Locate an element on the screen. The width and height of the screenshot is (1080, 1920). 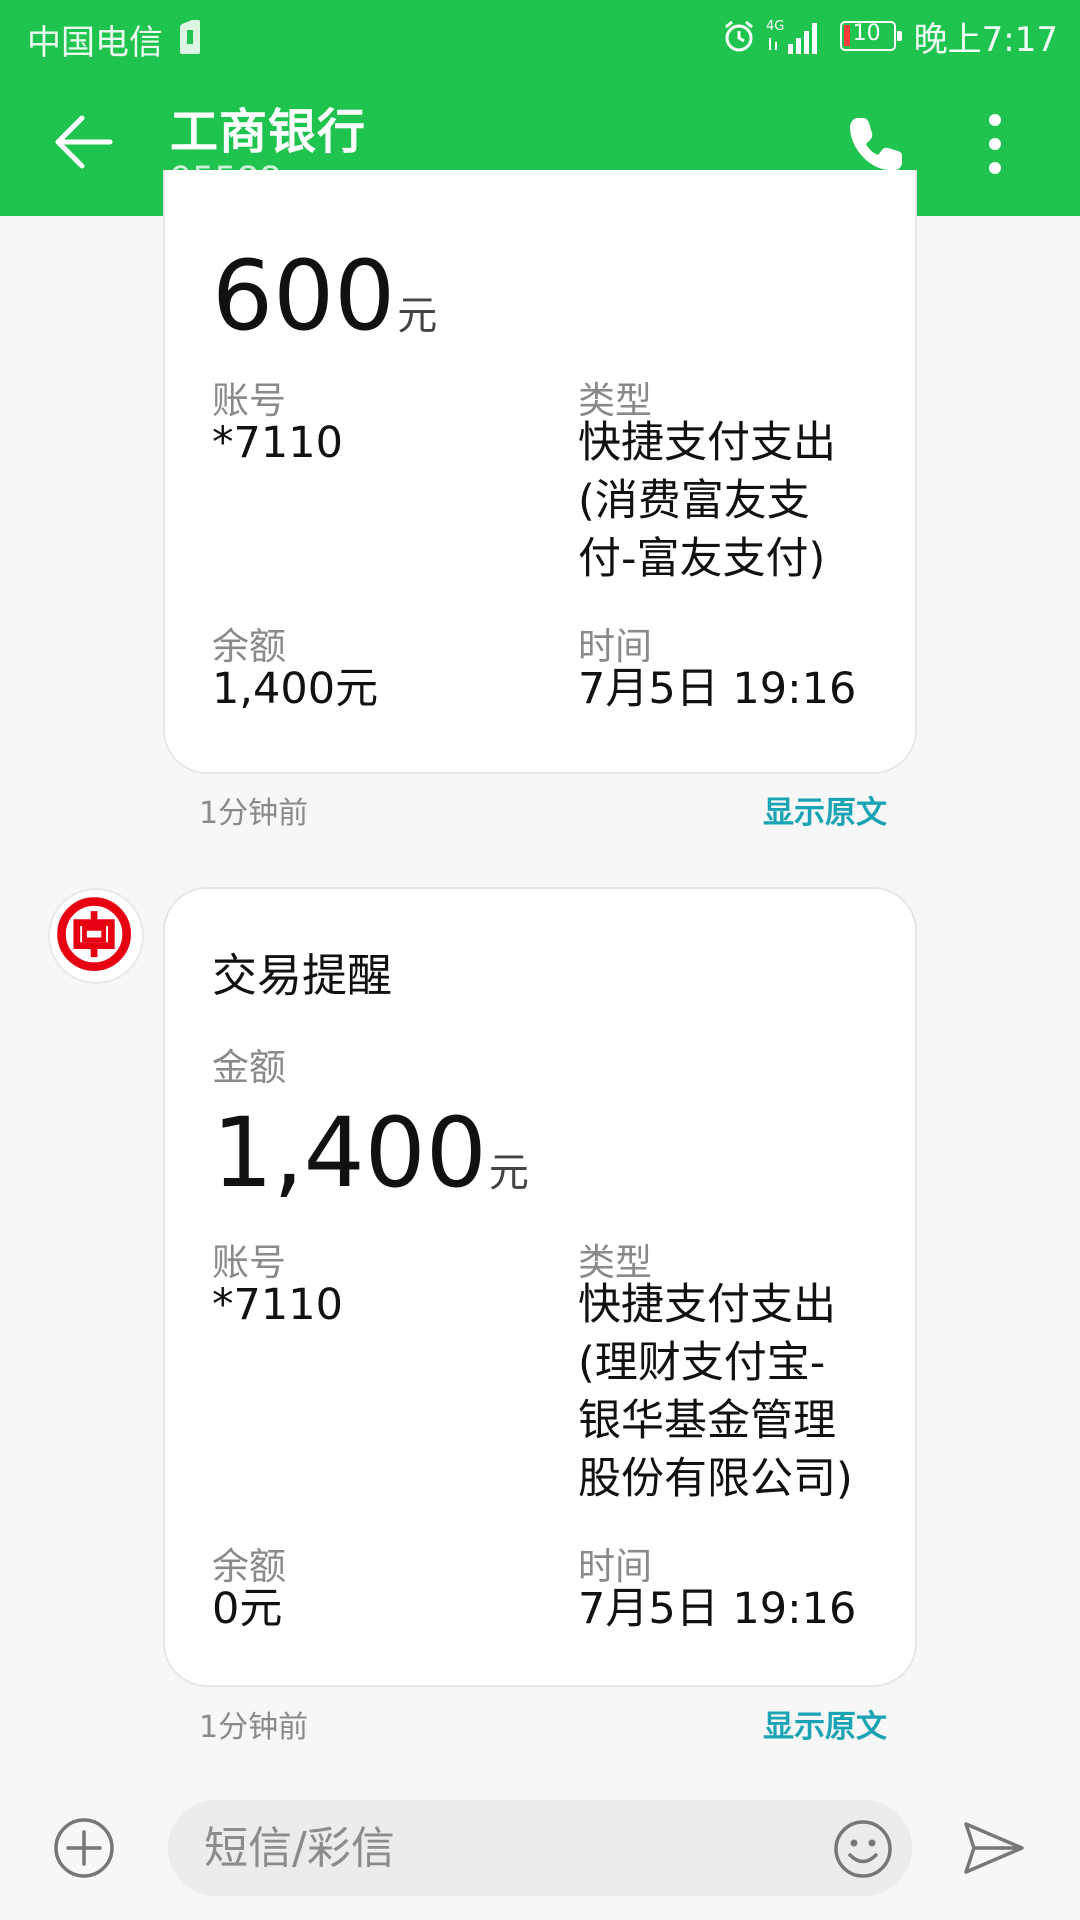
send-icon is located at coordinates (994, 1848).